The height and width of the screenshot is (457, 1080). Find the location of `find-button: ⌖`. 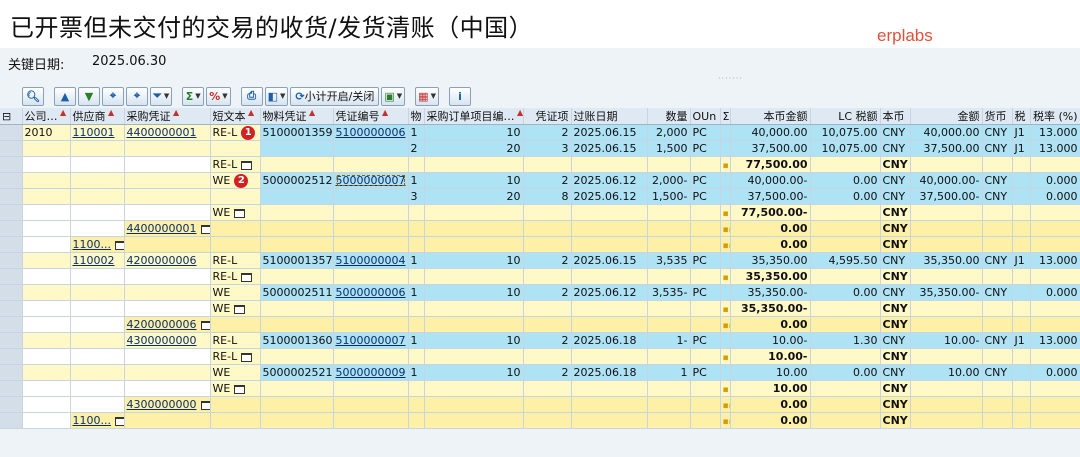

find-button: ⌖ is located at coordinates (113, 96).